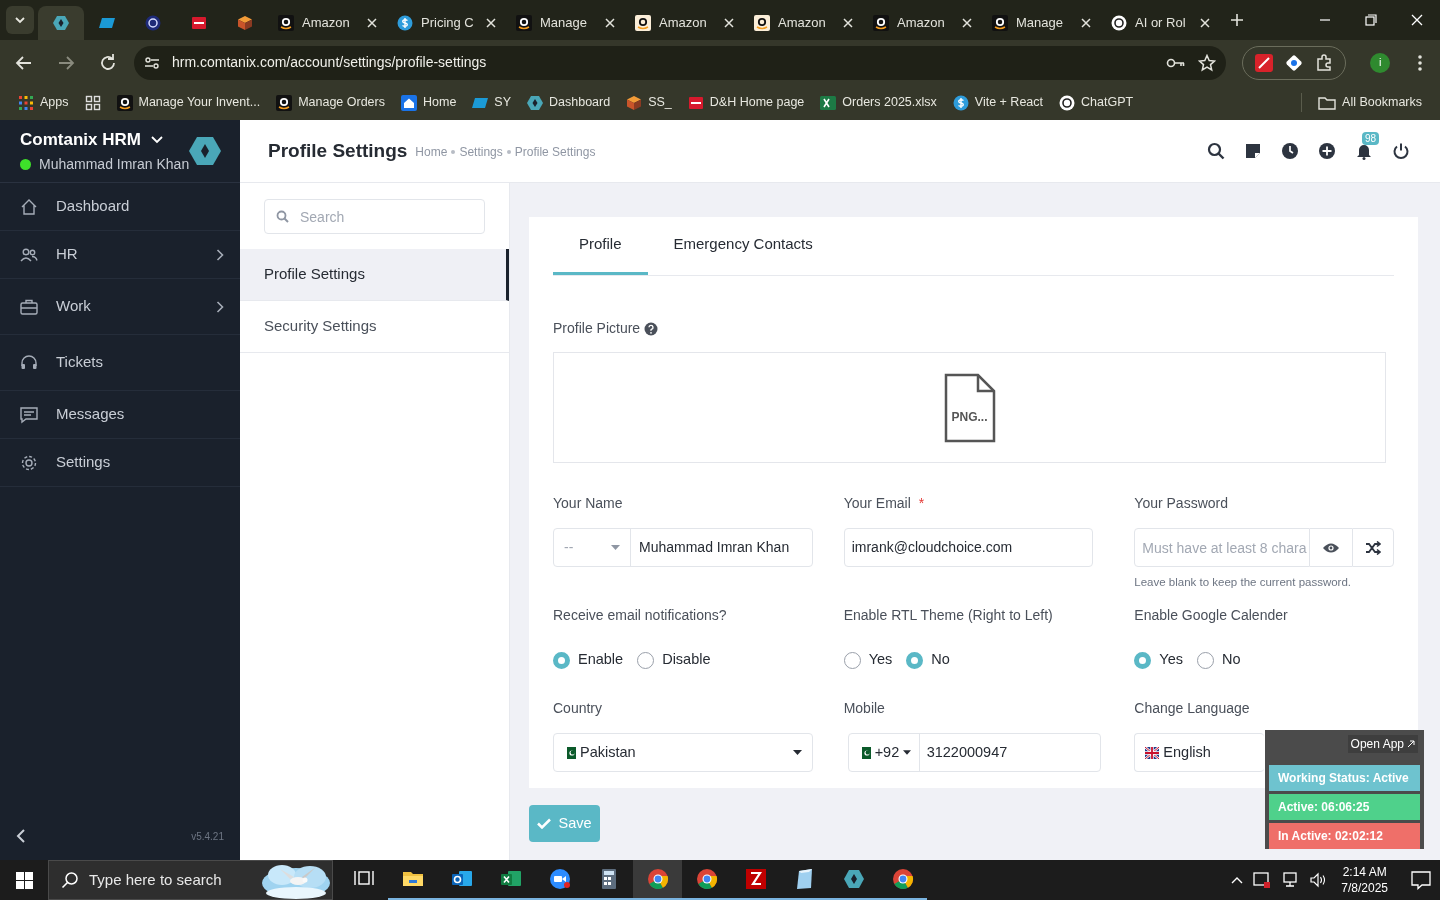 The image size is (1440, 900). I want to click on country-select: Pakistan, so click(683, 752).